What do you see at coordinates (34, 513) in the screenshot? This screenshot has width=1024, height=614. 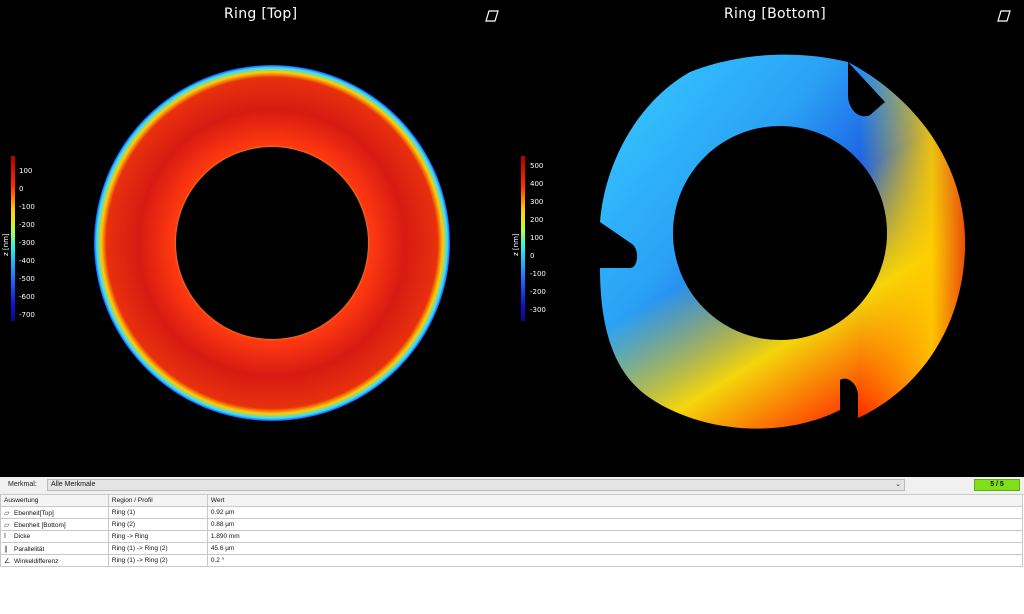 I see `row-name: Ebenheit[Top]` at bounding box center [34, 513].